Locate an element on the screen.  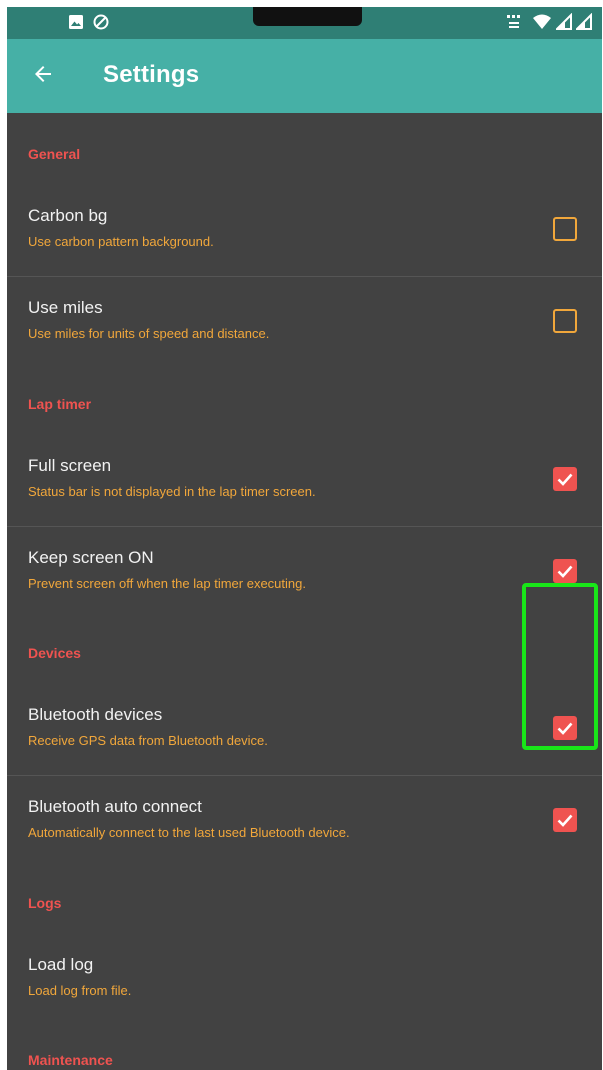
status-right-icons is located at coordinates (549, 24).